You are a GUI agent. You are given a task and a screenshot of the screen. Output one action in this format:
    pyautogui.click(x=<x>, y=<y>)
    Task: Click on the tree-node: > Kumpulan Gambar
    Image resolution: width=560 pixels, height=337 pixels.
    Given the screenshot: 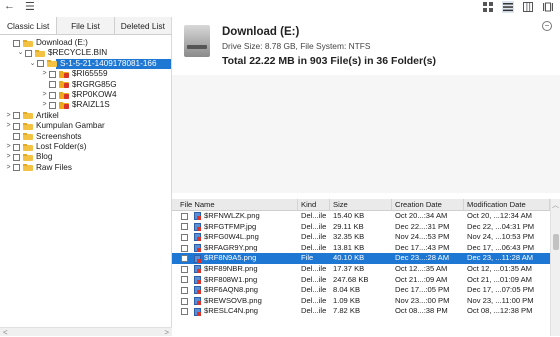 What is the action you would take?
    pyautogui.click(x=85, y=126)
    